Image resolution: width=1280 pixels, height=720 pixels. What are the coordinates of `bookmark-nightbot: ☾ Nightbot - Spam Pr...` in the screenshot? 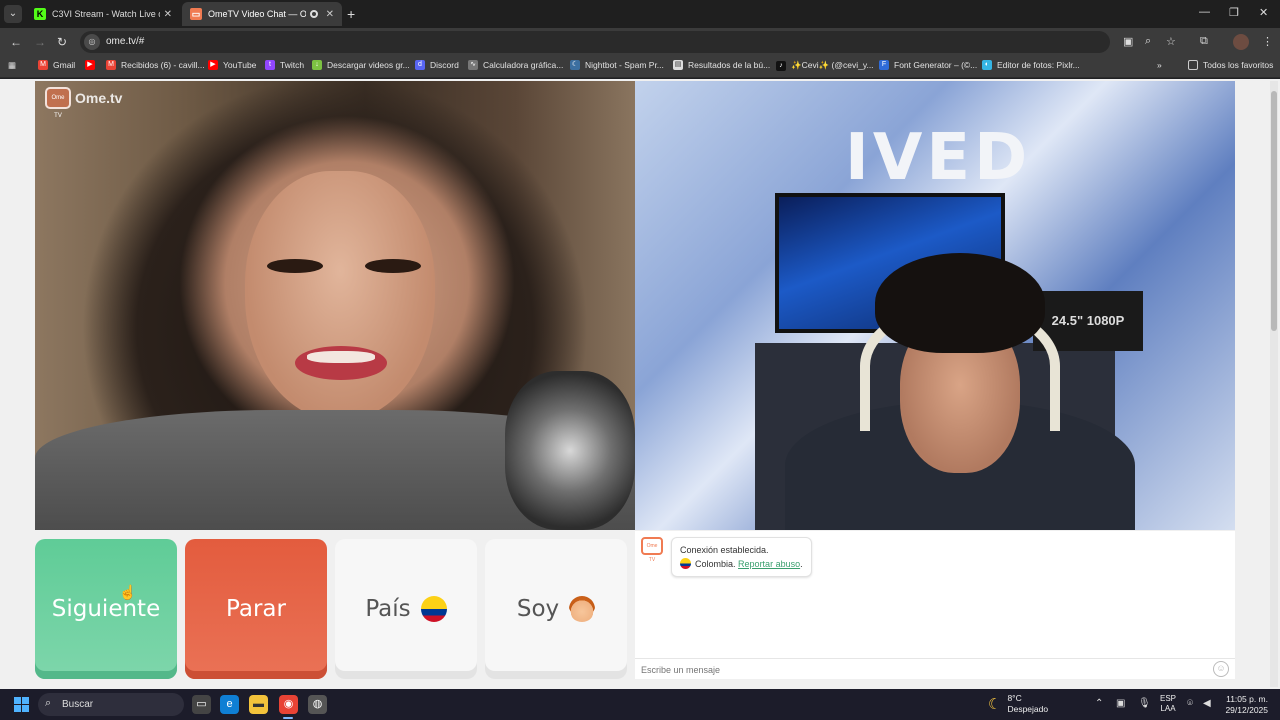 It's located at (617, 65).